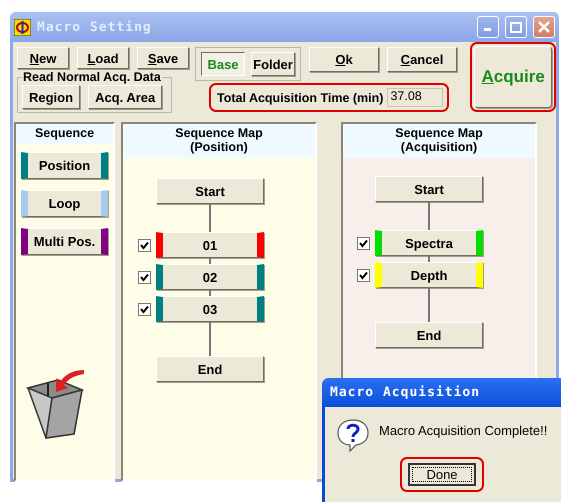  Describe the element at coordinates (103, 58) in the screenshot. I see `file-button: Load` at that location.